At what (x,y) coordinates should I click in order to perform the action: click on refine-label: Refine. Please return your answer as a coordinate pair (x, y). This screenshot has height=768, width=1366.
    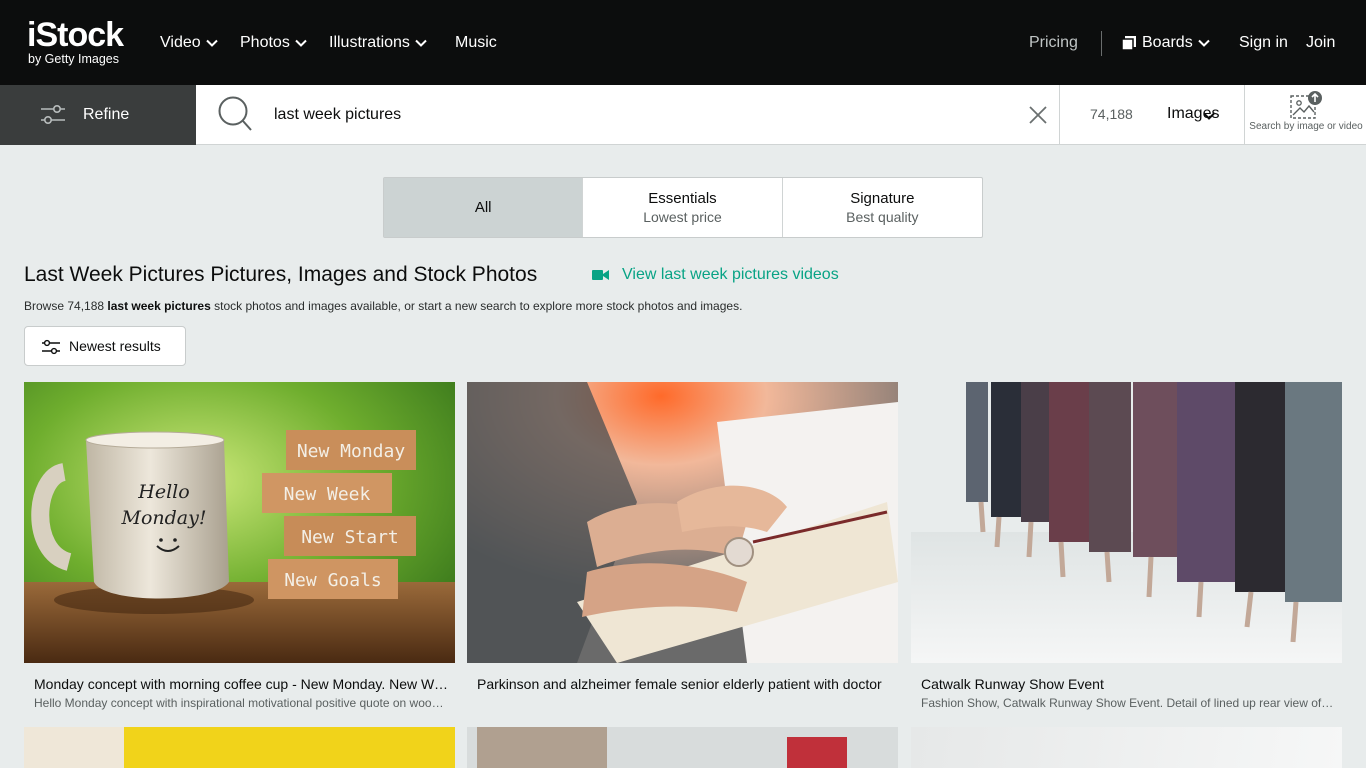
    Looking at the image, I should click on (106, 114).